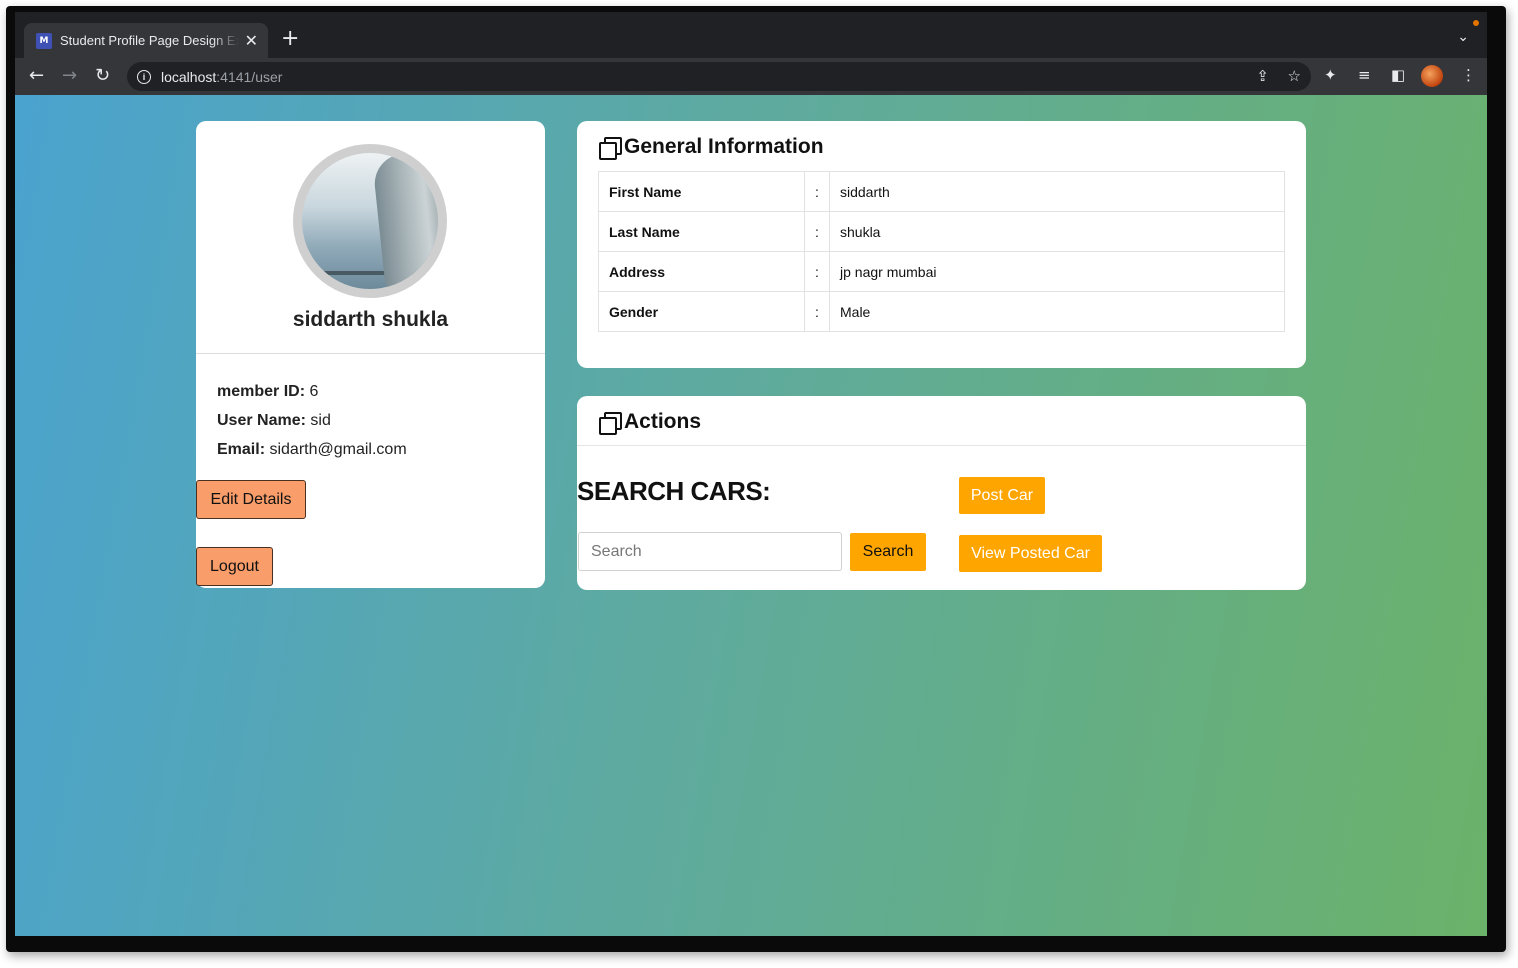  What do you see at coordinates (338, 449) in the screenshot?
I see `email-value: sidarth@gmail.com` at bounding box center [338, 449].